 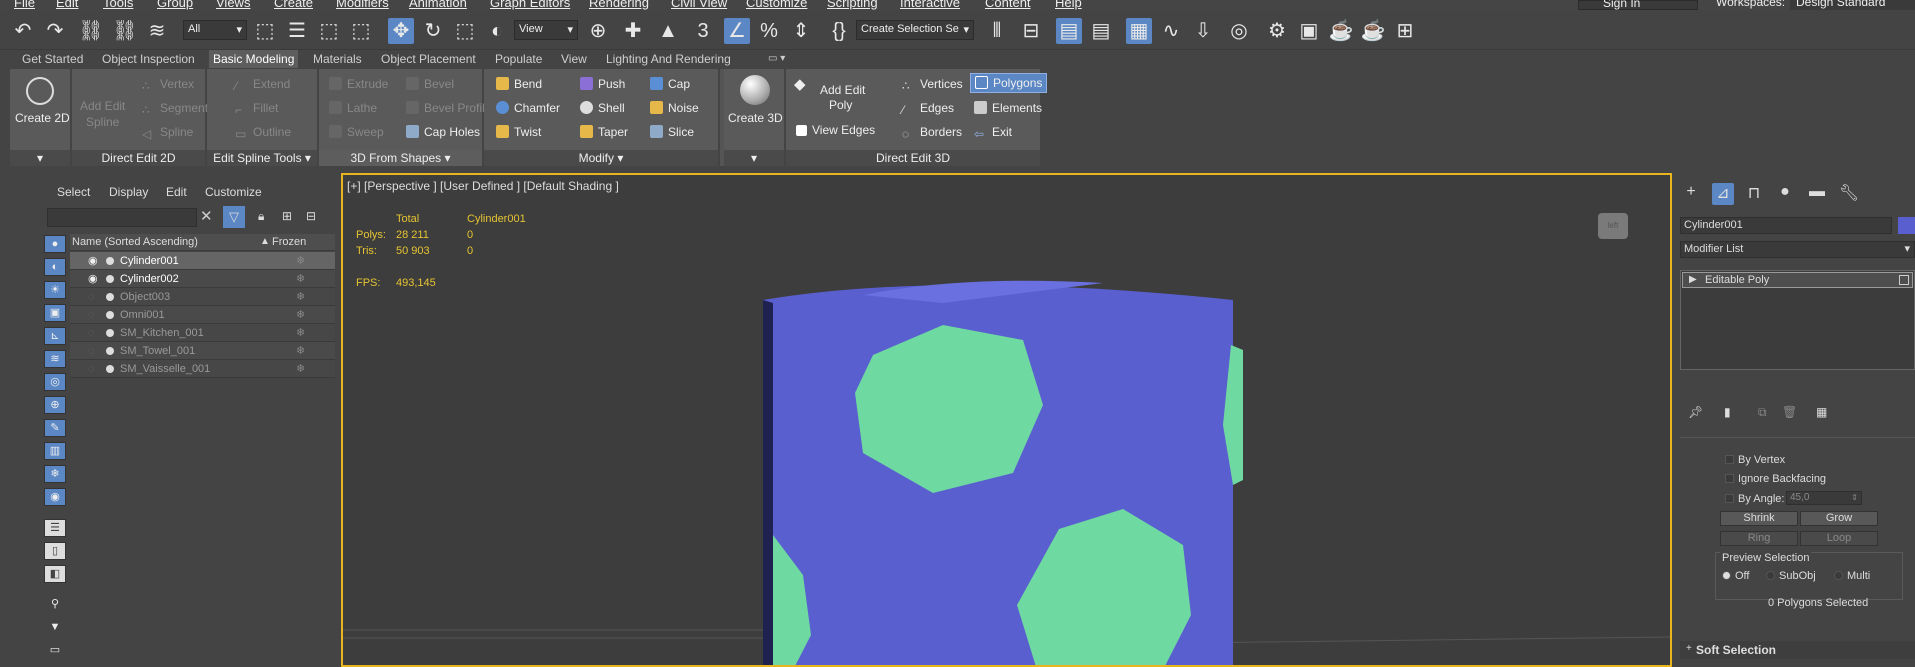 What do you see at coordinates (598, 31) in the screenshot?
I see `pivot-center-icon: ⊕` at bounding box center [598, 31].